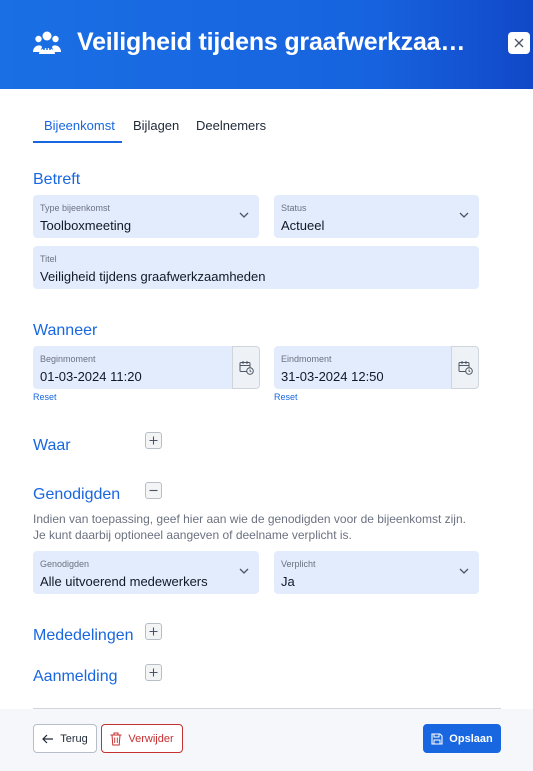  Describe the element at coordinates (146, 572) in the screenshot. I see `genodigden-select: Genodigden Alle uitvoerend medewerkers` at that location.